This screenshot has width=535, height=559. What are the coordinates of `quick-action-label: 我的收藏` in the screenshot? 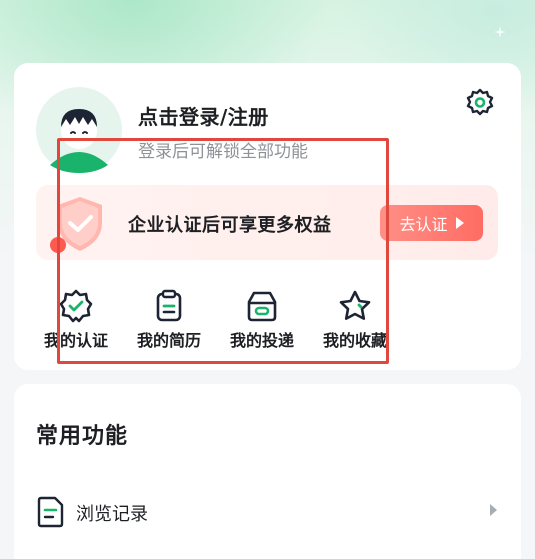 It's located at (354, 340).